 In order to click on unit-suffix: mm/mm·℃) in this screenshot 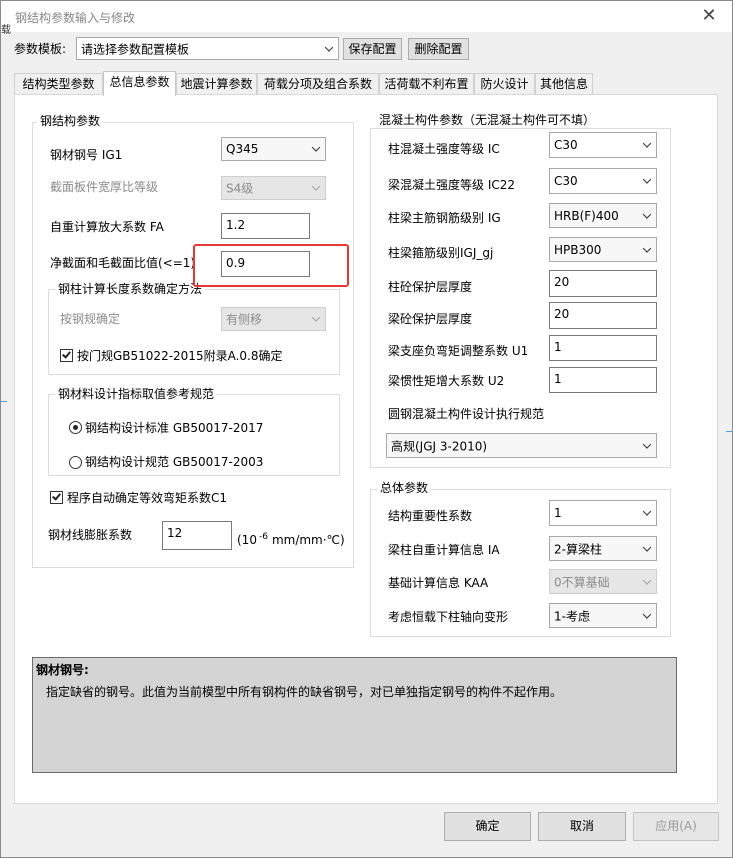, I will do `click(308, 540)`.